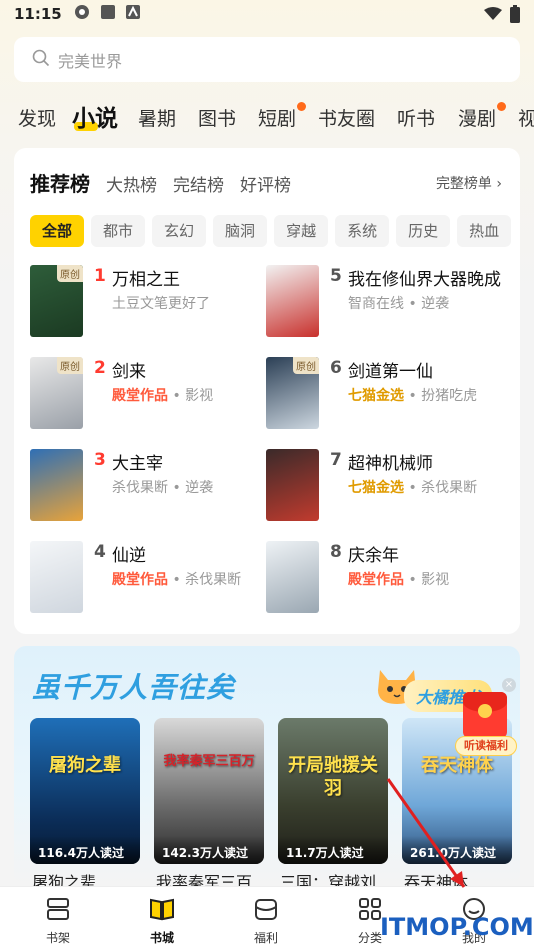 This screenshot has height=950, width=534. I want to click on search-bar: 完美世界, so click(267, 59).